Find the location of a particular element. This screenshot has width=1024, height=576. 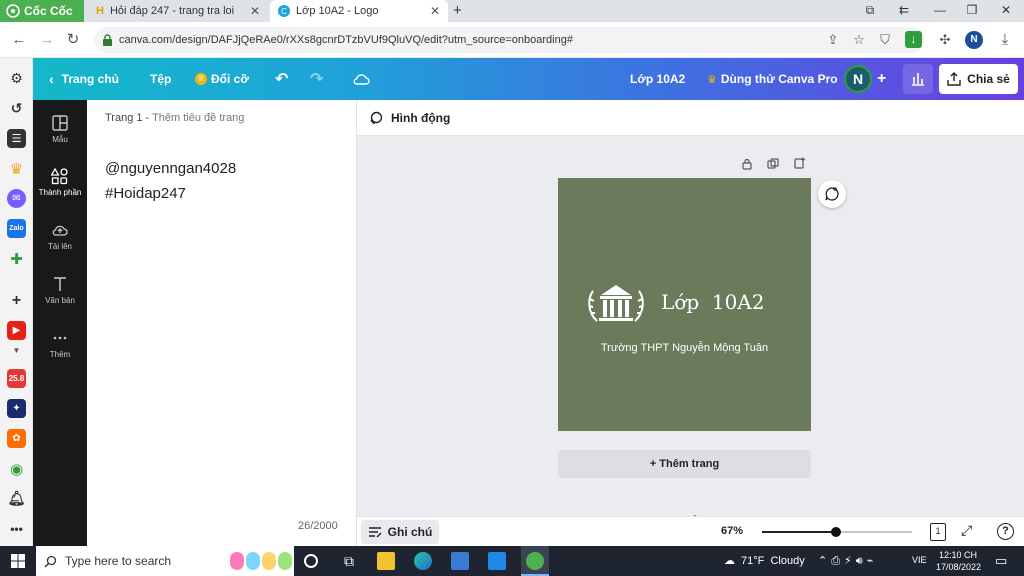

search-icon is located at coordinates (50, 561).